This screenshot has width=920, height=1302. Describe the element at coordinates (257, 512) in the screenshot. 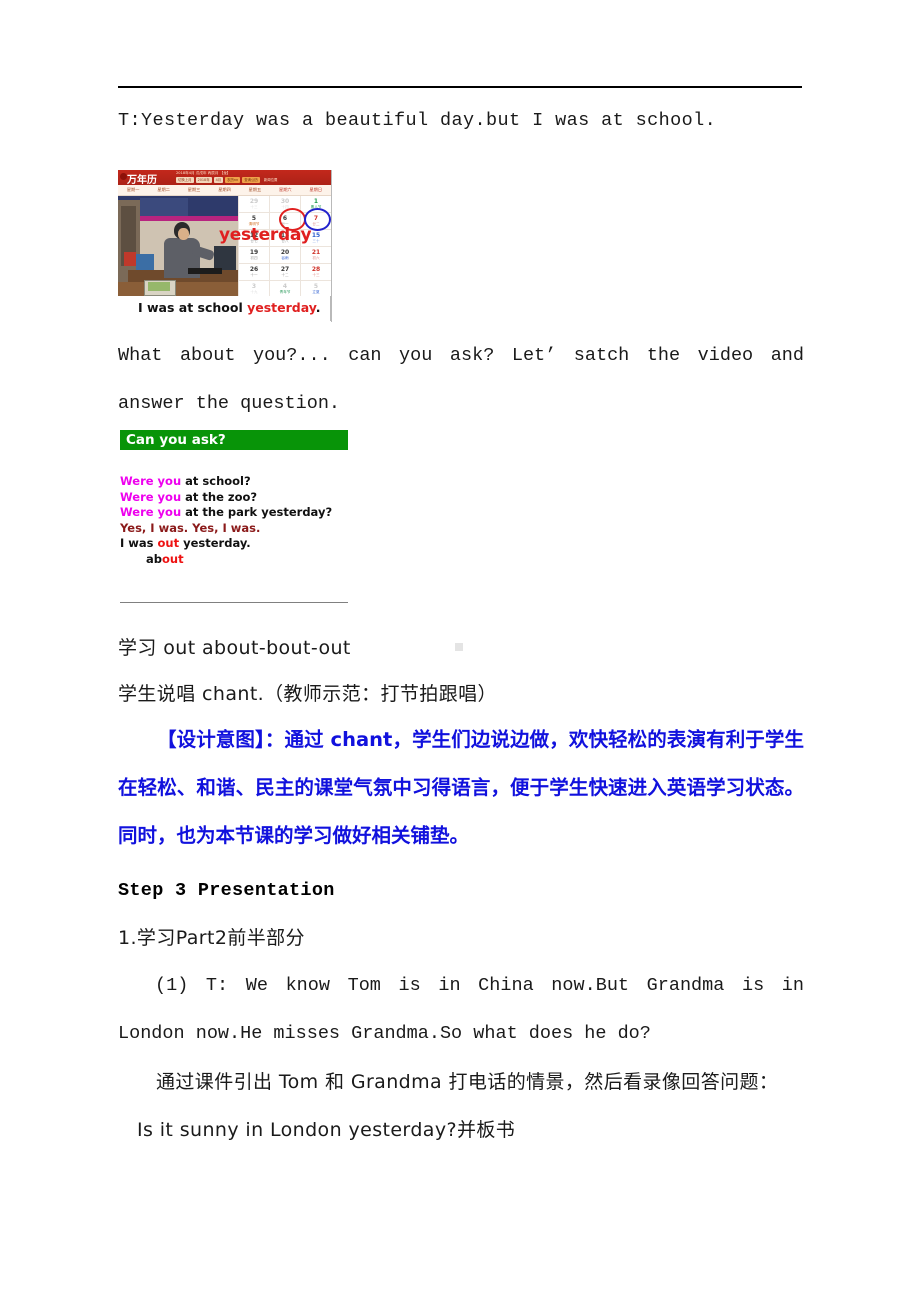

I see `chant-line-3-rest: at the park yesterday?` at that location.